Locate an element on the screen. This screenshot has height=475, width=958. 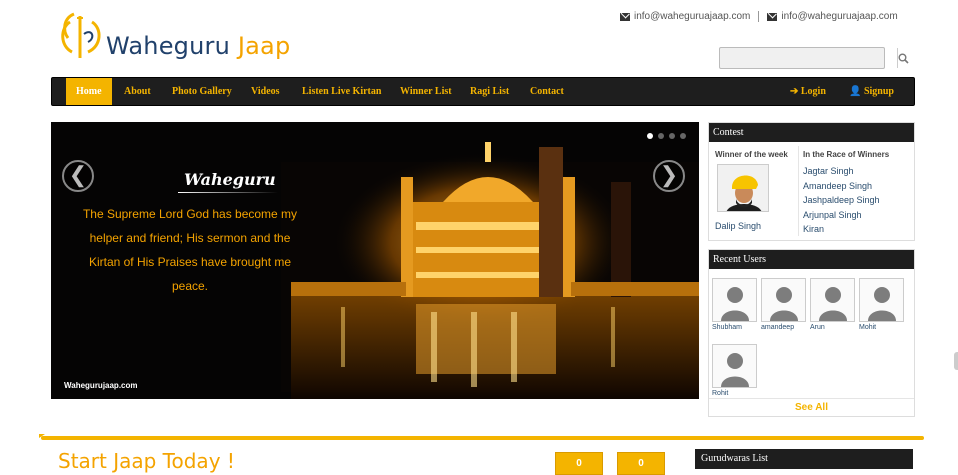
recent-user: amandeep is located at coordinates (783, 304).